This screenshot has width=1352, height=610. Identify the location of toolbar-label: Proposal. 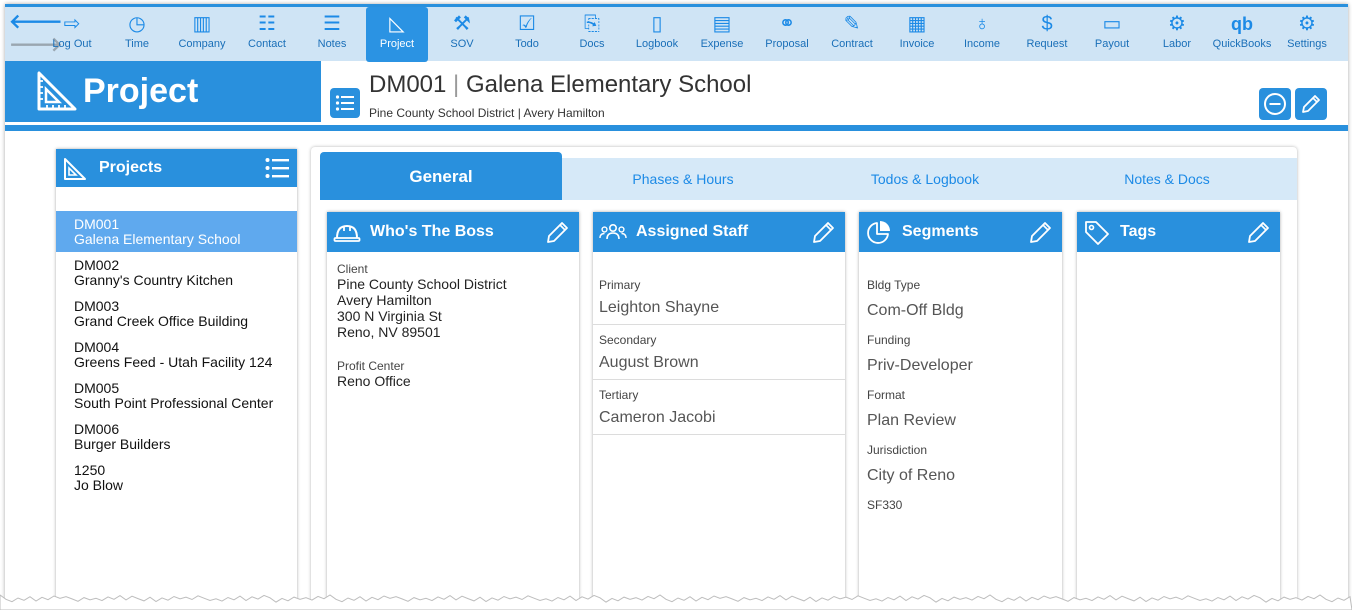
(787, 44).